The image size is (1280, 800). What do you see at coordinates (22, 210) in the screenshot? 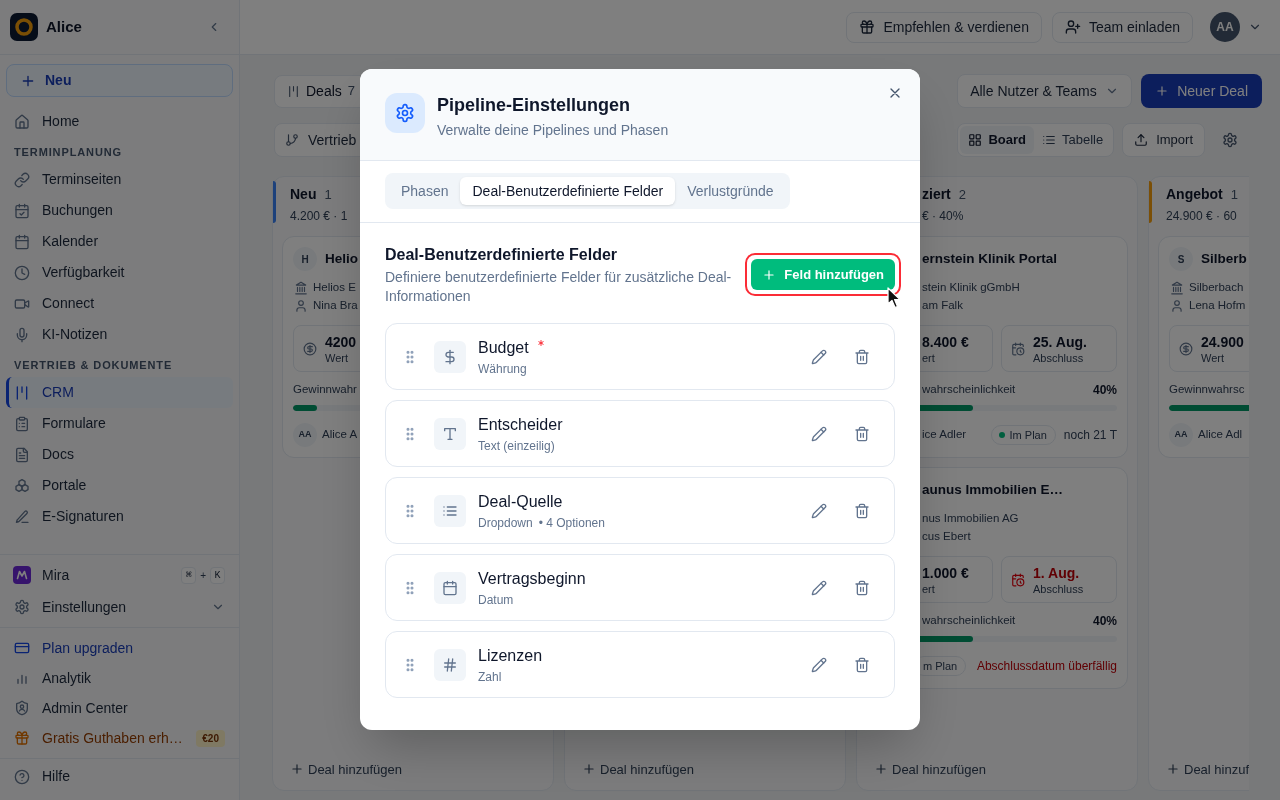
I see `calendar-check-icon` at bounding box center [22, 210].